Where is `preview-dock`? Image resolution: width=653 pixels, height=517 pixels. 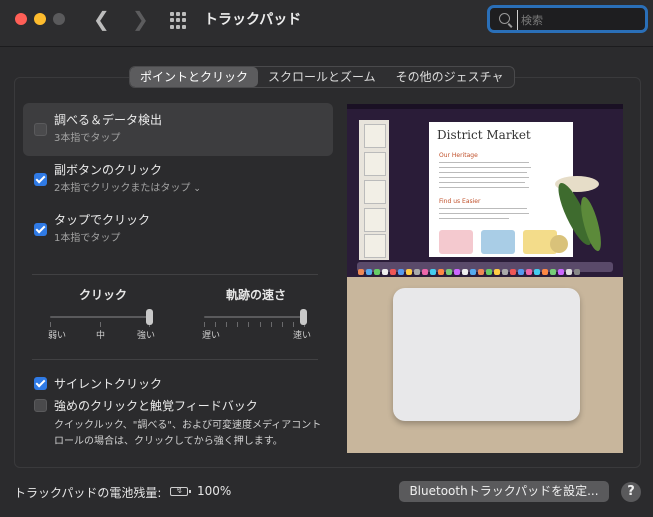
preview-dock is located at coordinates (485, 268).